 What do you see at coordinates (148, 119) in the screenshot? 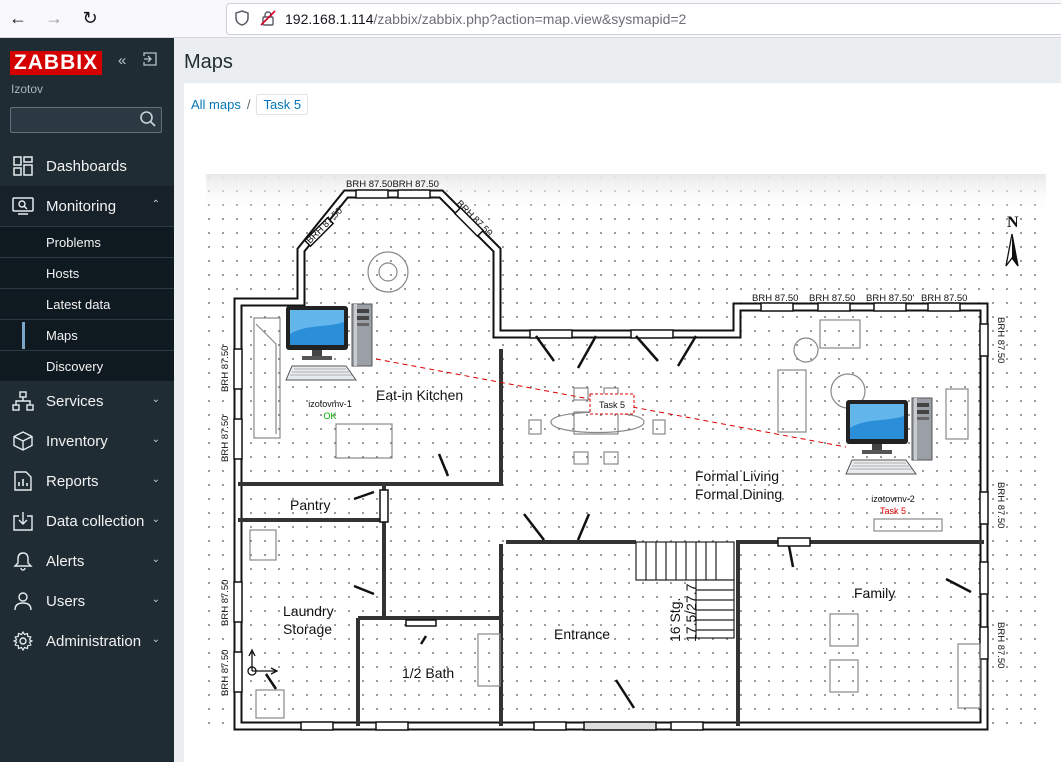
I see `search-icon` at bounding box center [148, 119].